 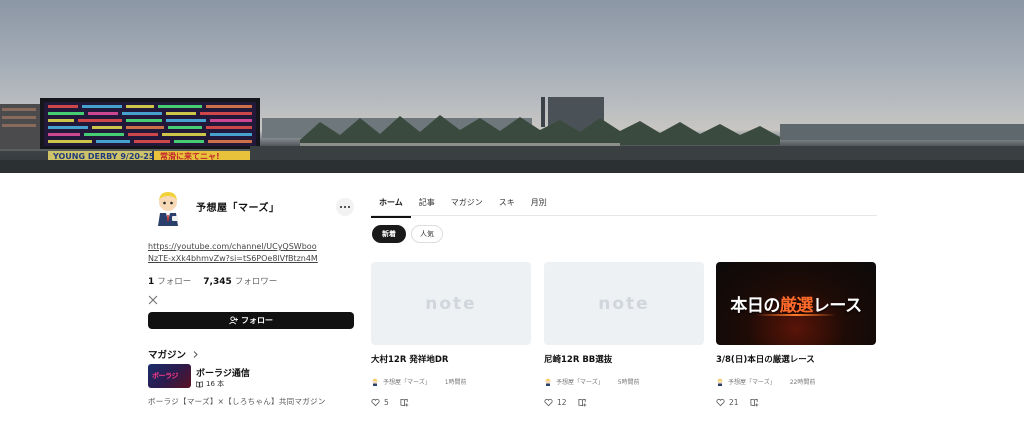 I want to click on article-title: 尼崎12R BB選抜, so click(x=624, y=359).